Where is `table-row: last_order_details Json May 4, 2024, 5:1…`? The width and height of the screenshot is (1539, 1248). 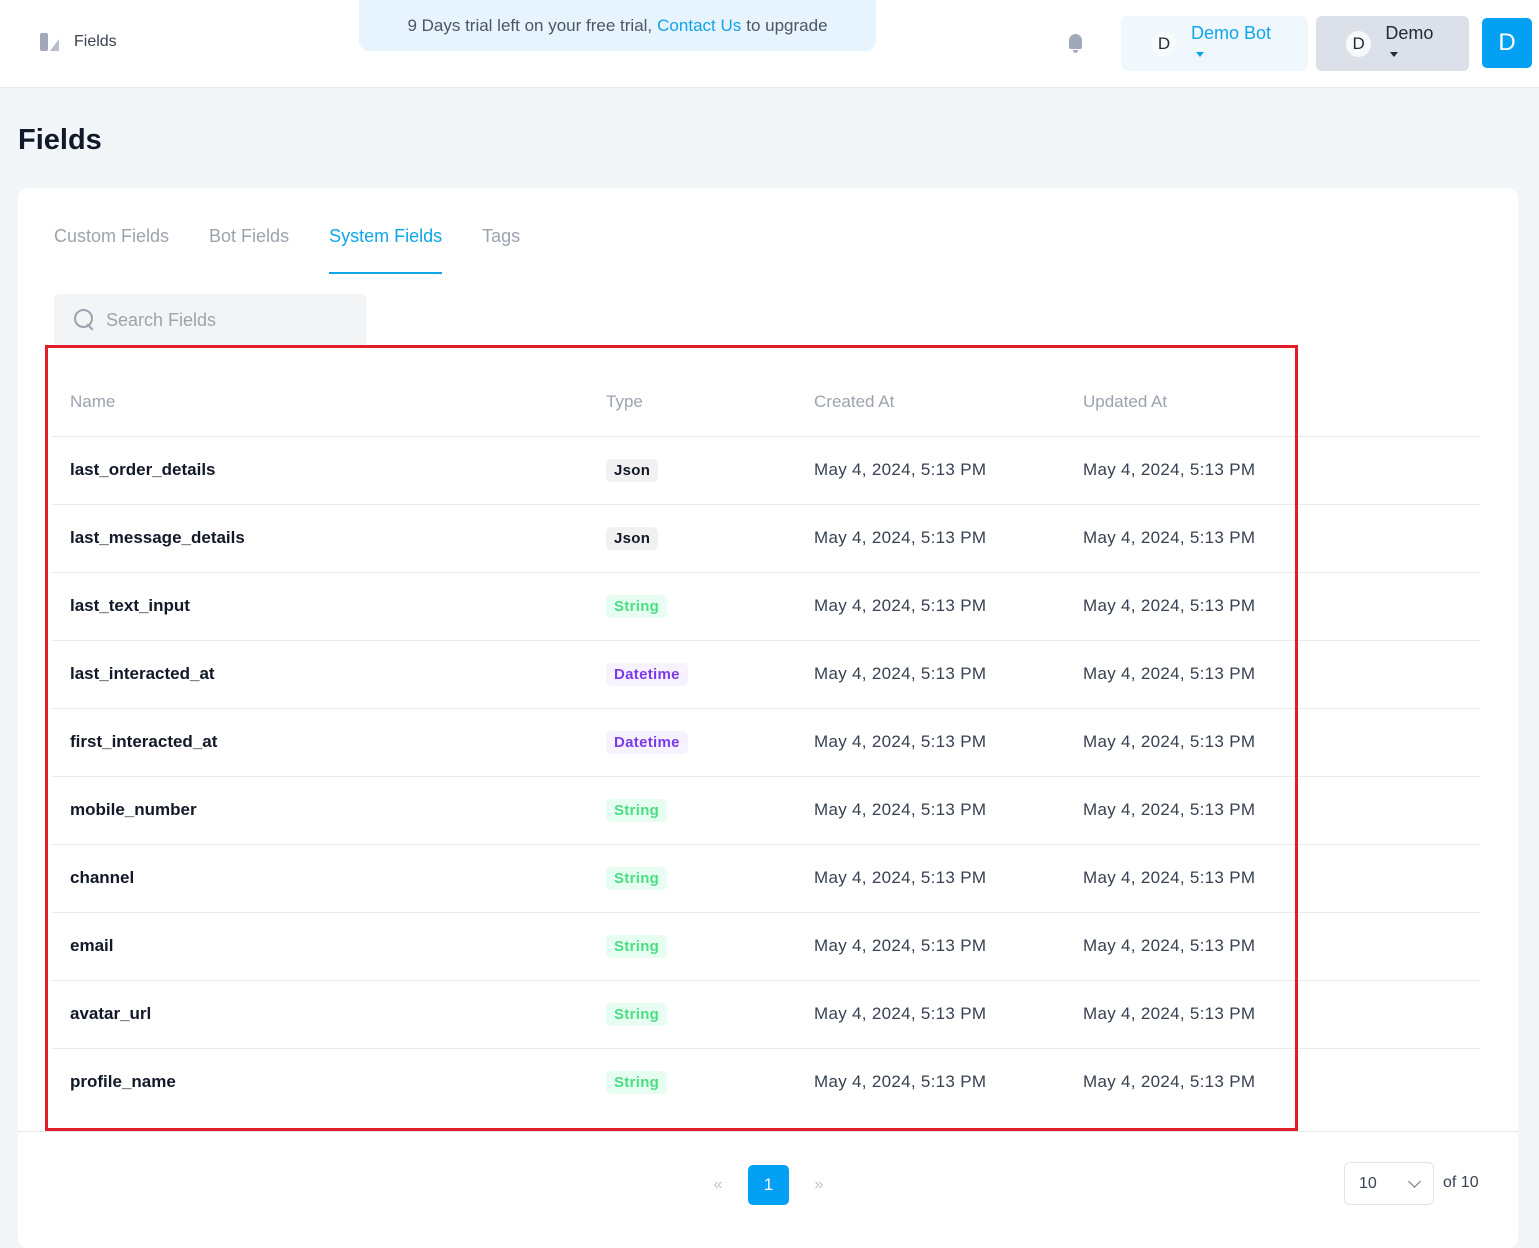 table-row: last_order_details Json May 4, 2024, 5:1… is located at coordinates (766, 470).